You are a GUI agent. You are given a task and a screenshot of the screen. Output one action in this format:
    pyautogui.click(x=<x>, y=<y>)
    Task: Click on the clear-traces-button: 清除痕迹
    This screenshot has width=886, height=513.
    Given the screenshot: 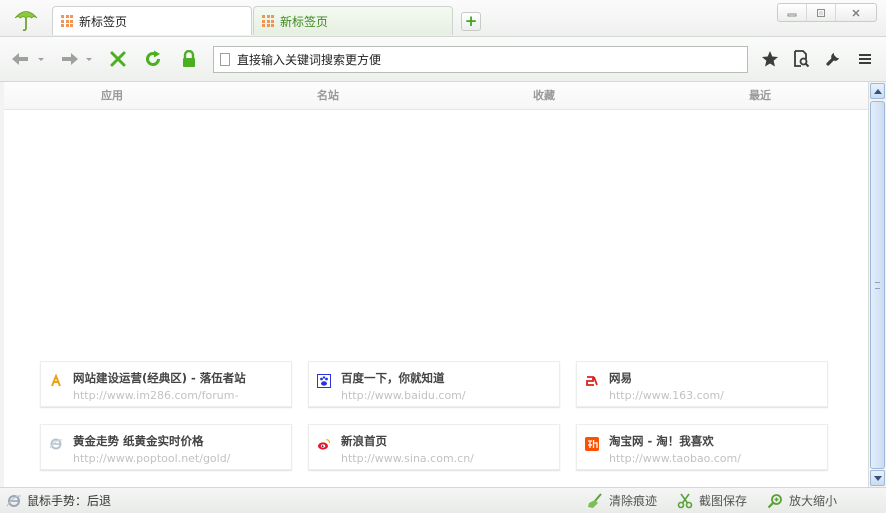 What is the action you would take?
    pyautogui.click(x=622, y=500)
    